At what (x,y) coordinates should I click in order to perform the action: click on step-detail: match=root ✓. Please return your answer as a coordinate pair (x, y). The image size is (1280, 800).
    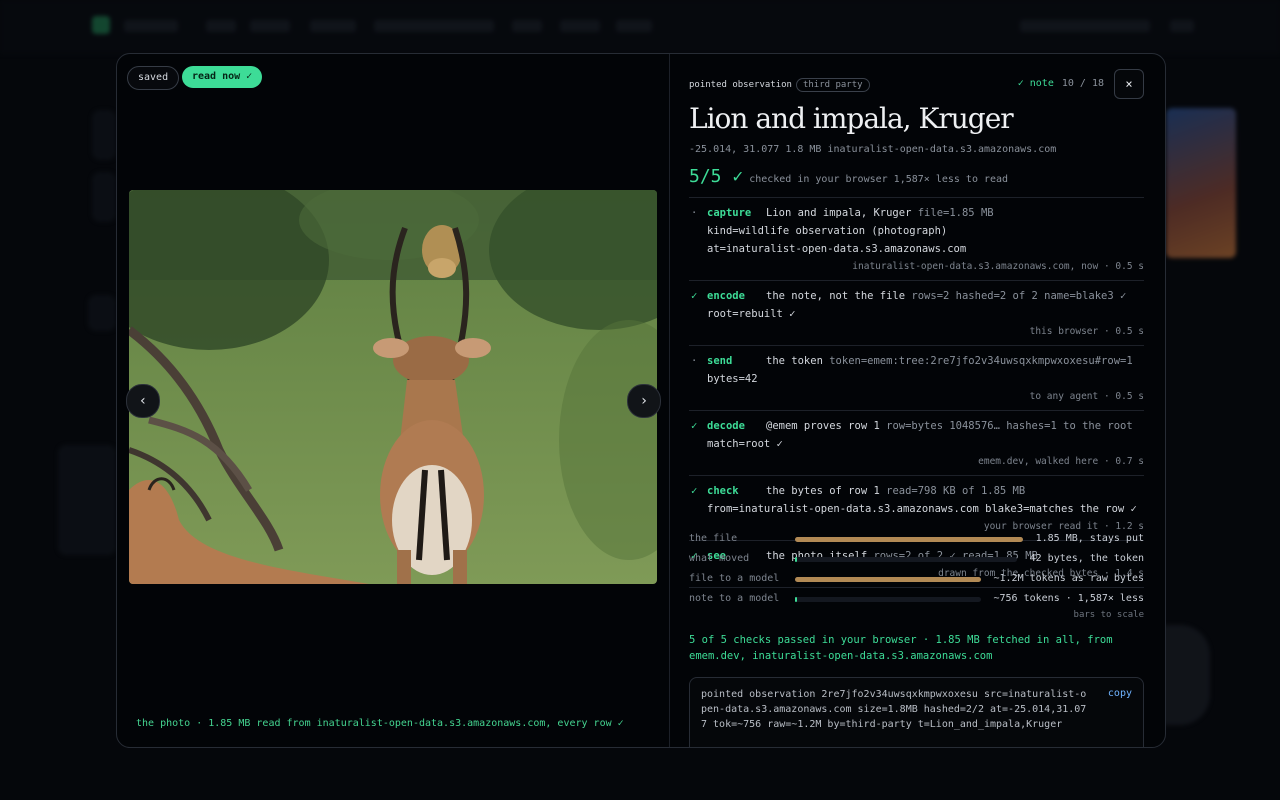
    Looking at the image, I should click on (745, 444).